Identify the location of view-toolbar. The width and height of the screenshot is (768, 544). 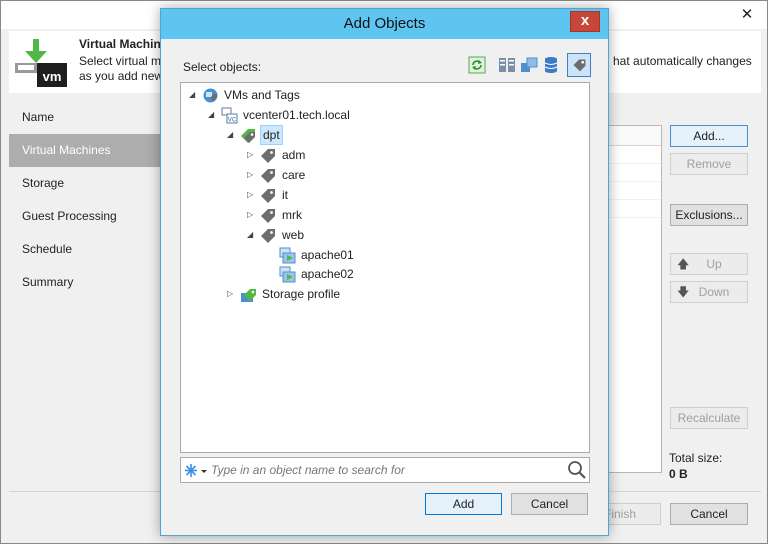
(529, 65).